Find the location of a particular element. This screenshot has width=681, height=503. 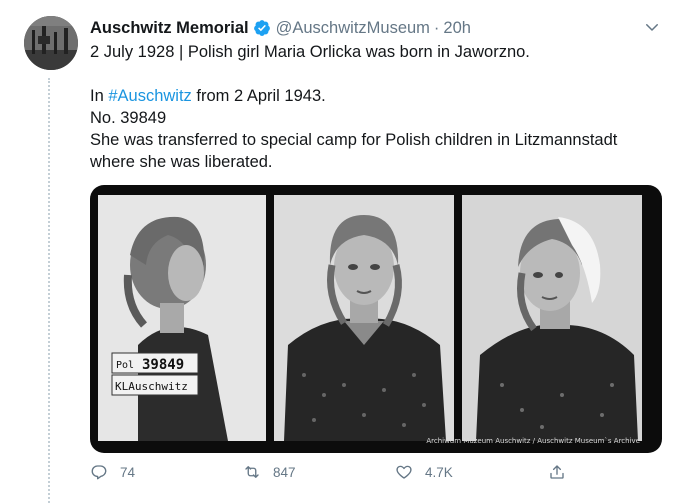

handle: @AuschwitzMuseum is located at coordinates (353, 28).